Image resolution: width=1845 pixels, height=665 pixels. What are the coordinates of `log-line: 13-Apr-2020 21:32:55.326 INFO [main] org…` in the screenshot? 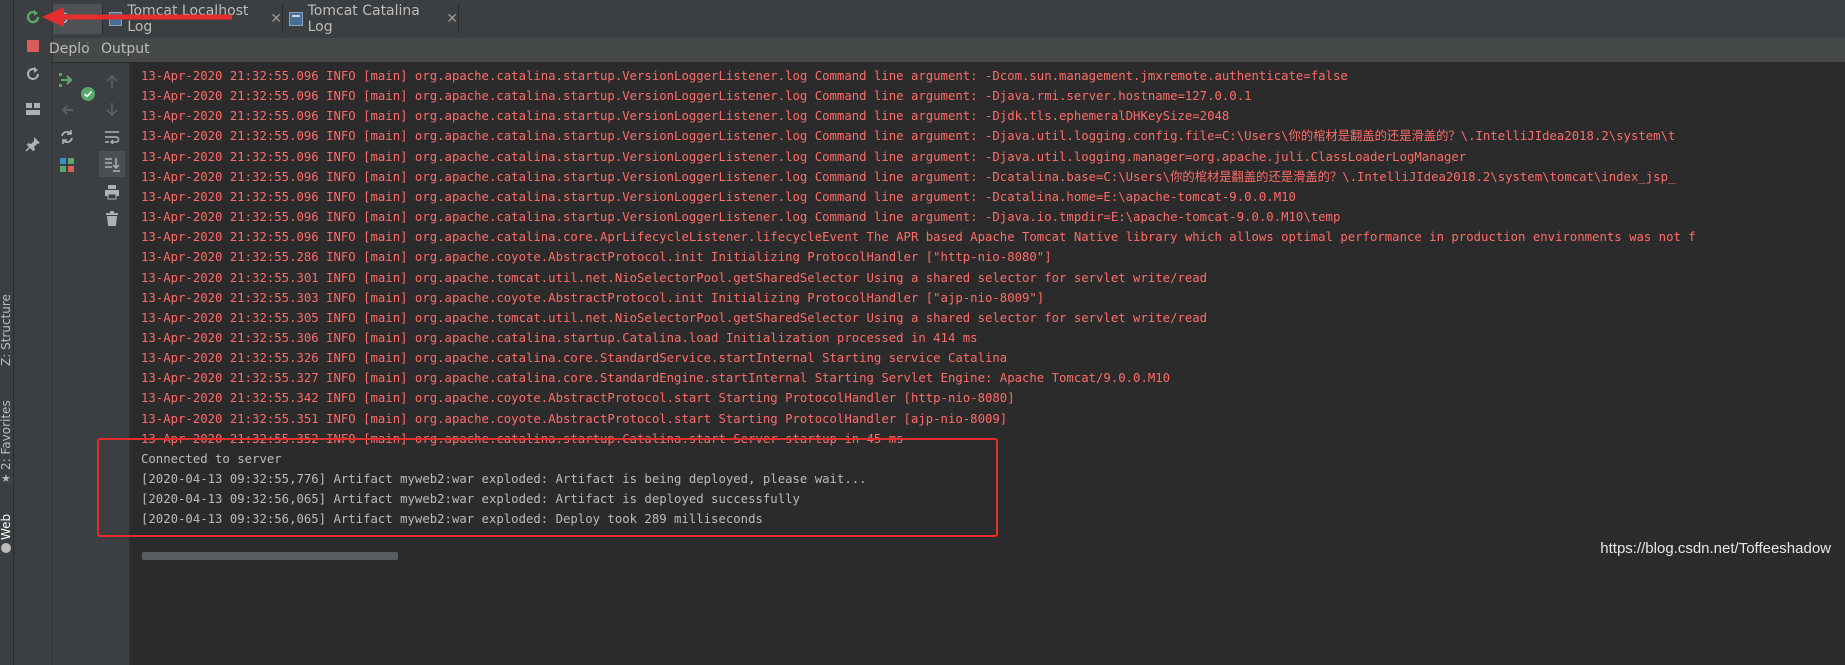 It's located at (574, 358).